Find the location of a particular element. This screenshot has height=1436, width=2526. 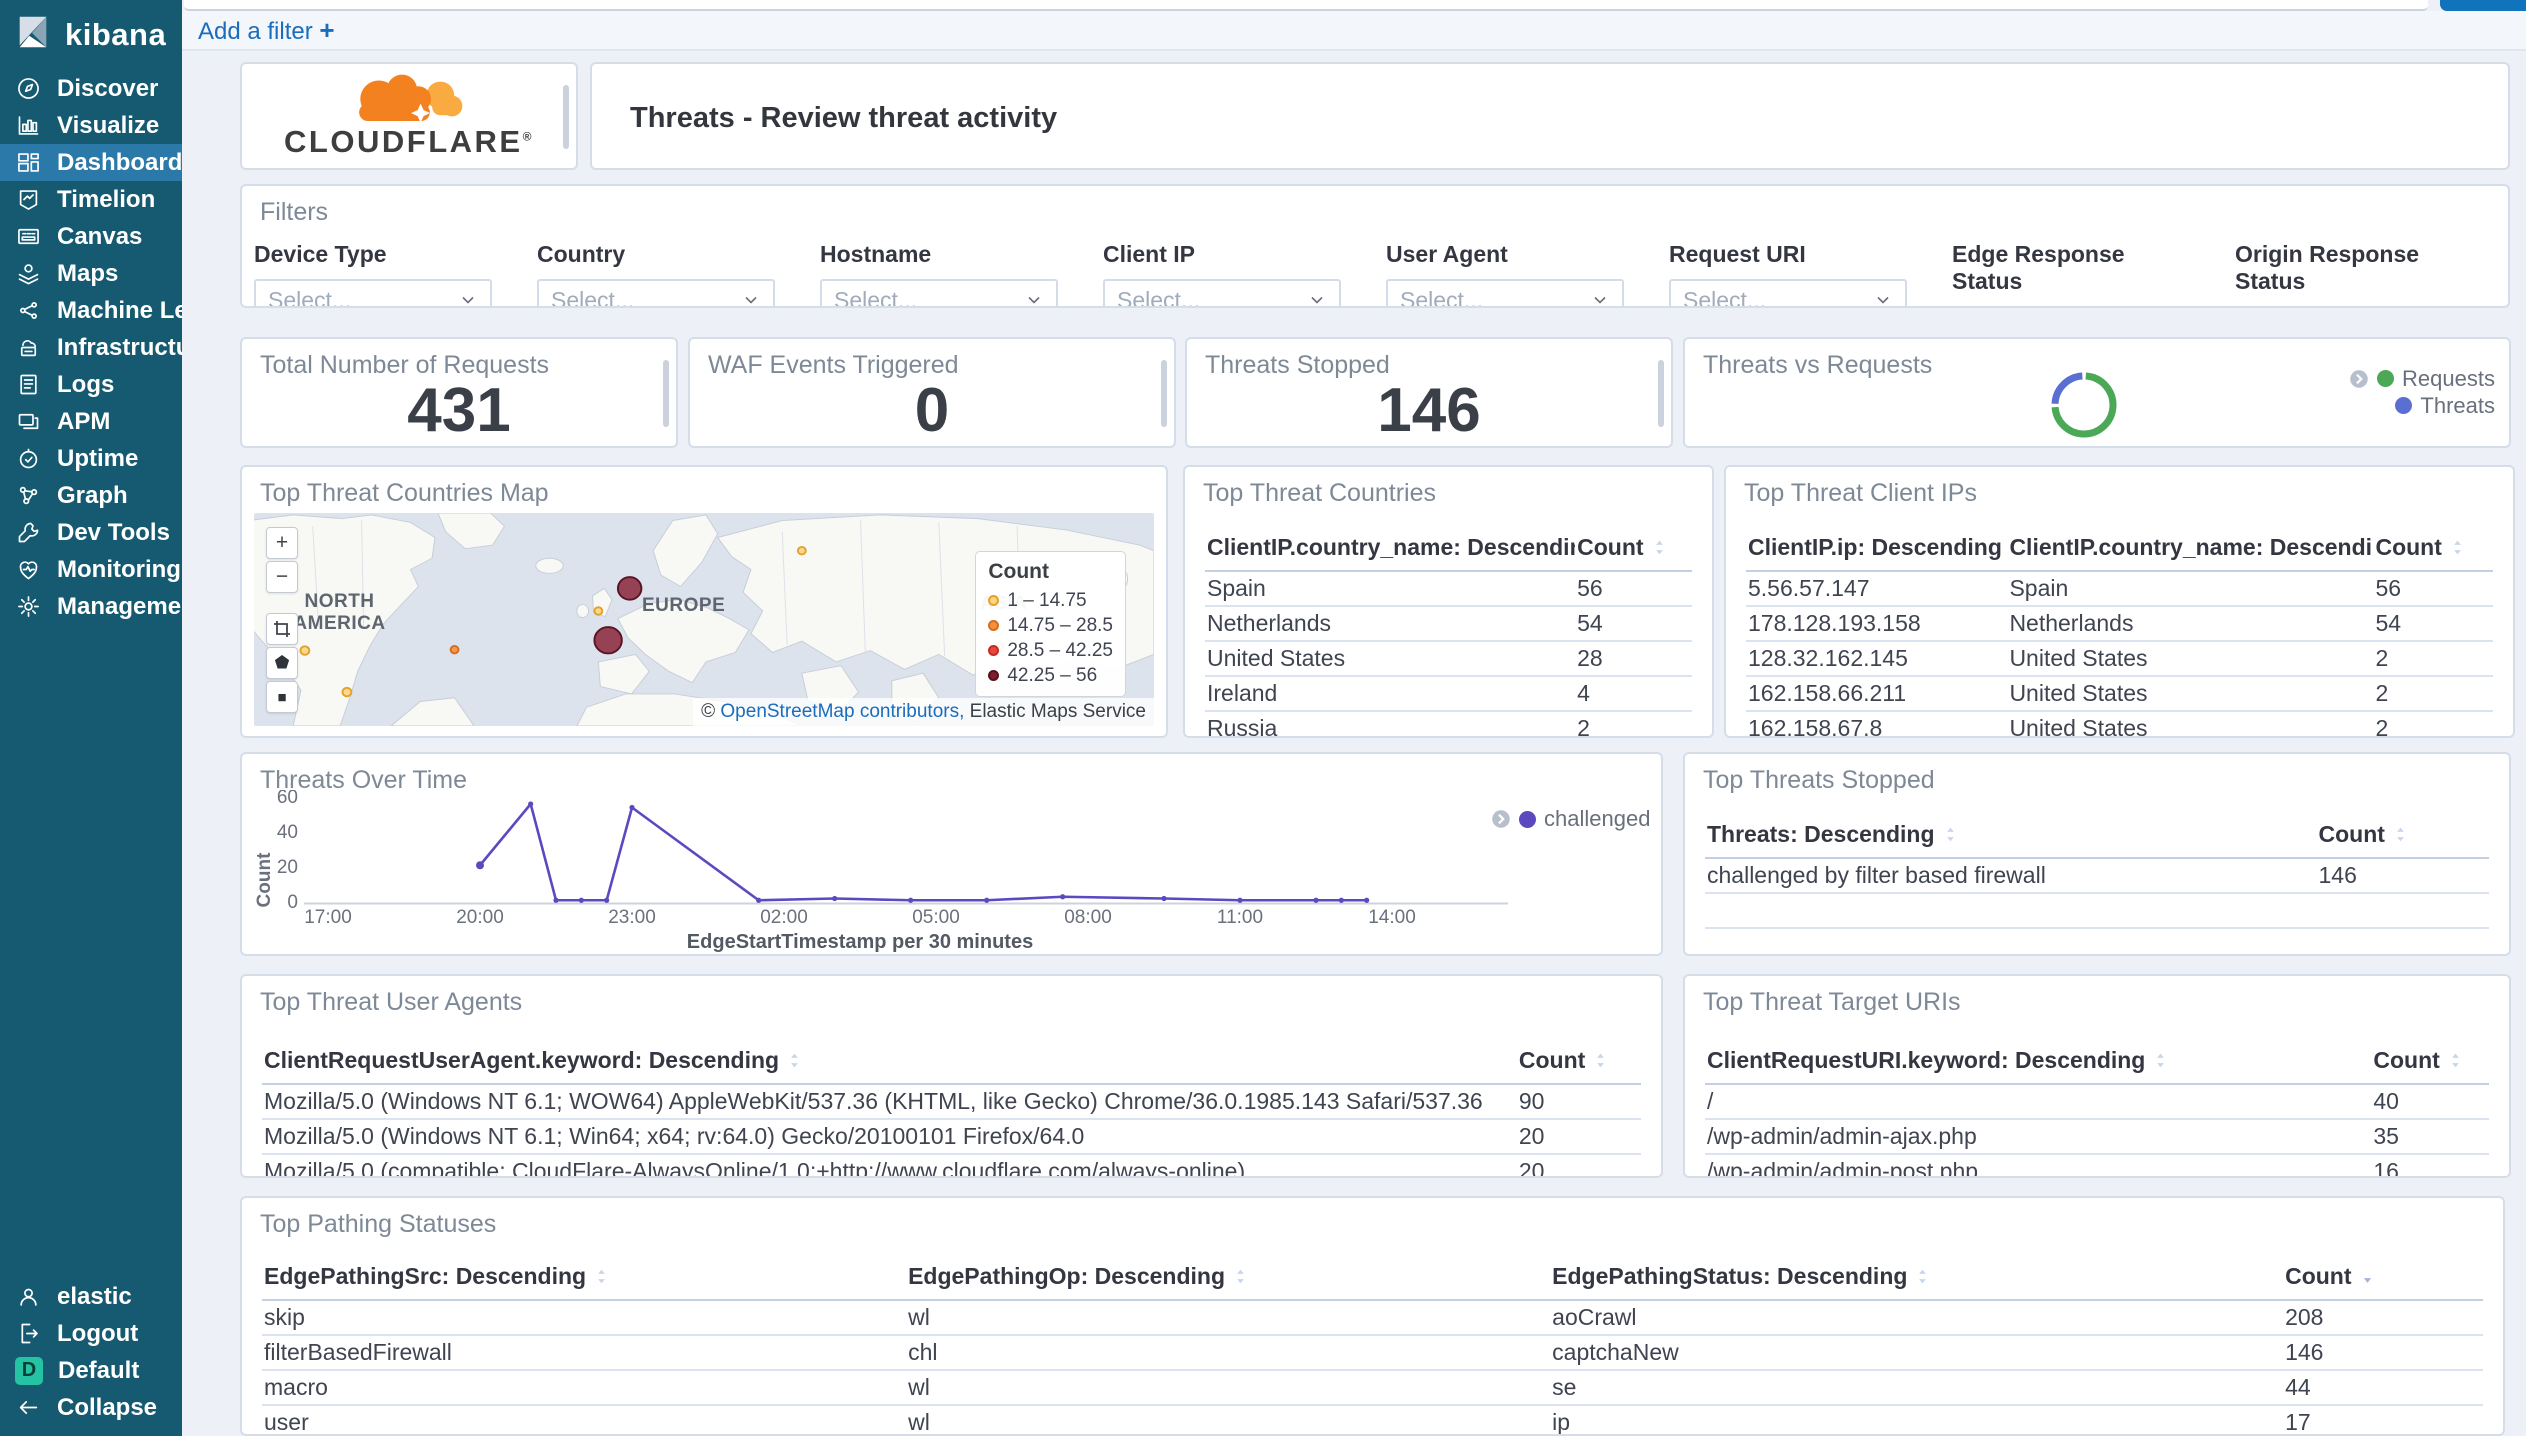

column-header-edgepathingstatus-descending: EdgePathingStatus: Descending is located at coordinates (1917, 1280).